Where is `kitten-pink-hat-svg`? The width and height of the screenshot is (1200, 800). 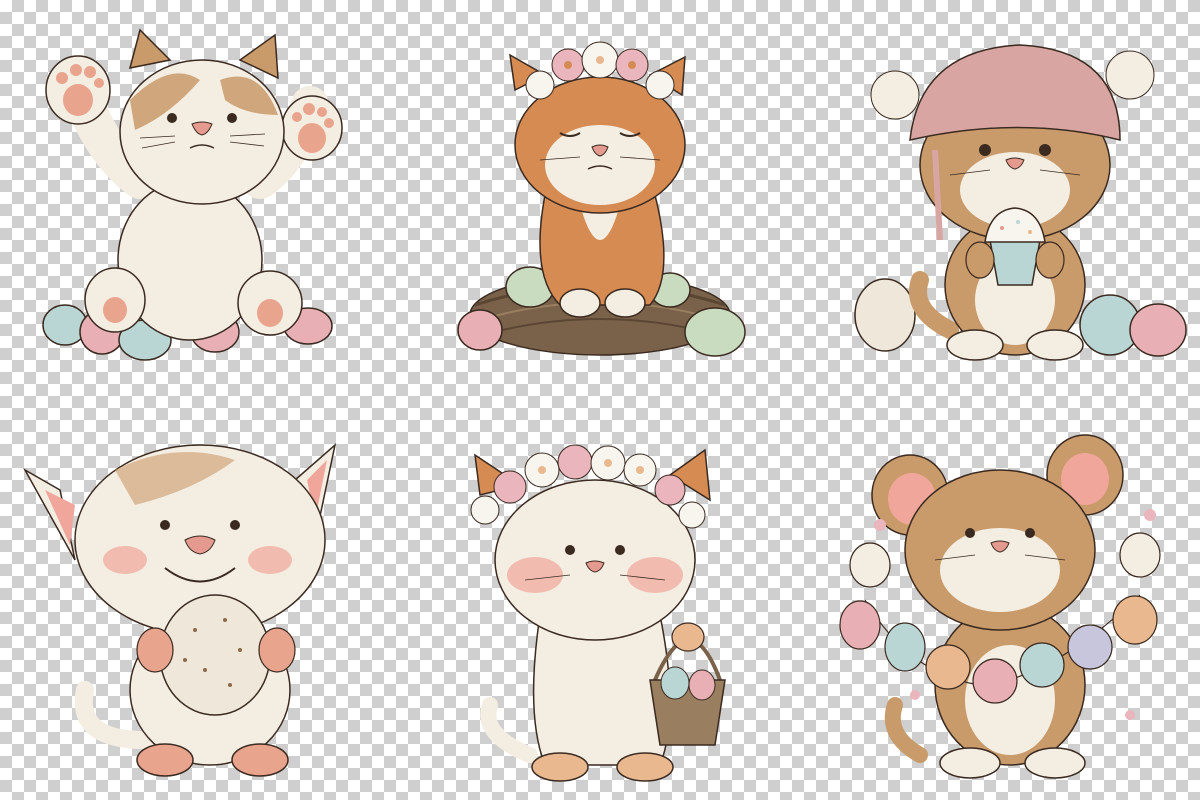 kitten-pink-hat-svg is located at coordinates (1020, 202).